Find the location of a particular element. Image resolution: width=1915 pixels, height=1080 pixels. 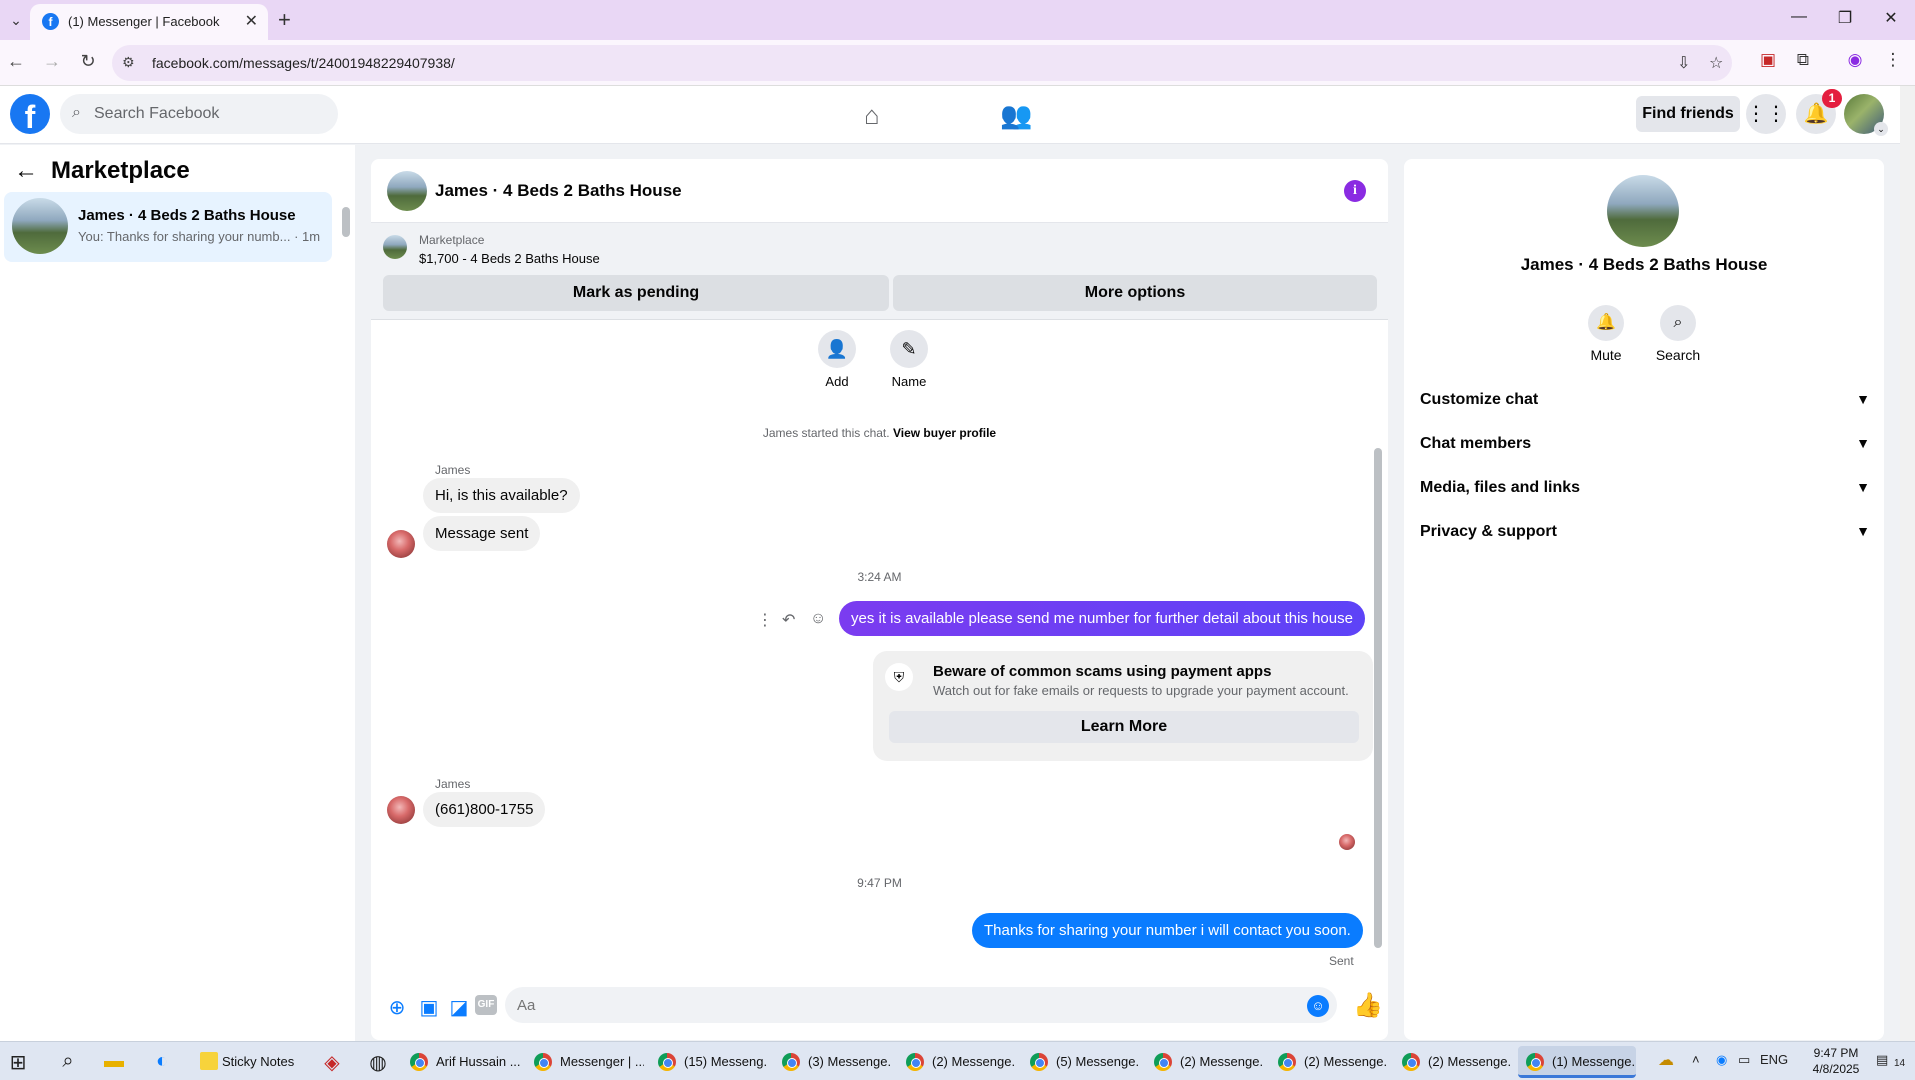

section-privacy-support: Privacy & support ▼ is located at coordinates (1645, 533).